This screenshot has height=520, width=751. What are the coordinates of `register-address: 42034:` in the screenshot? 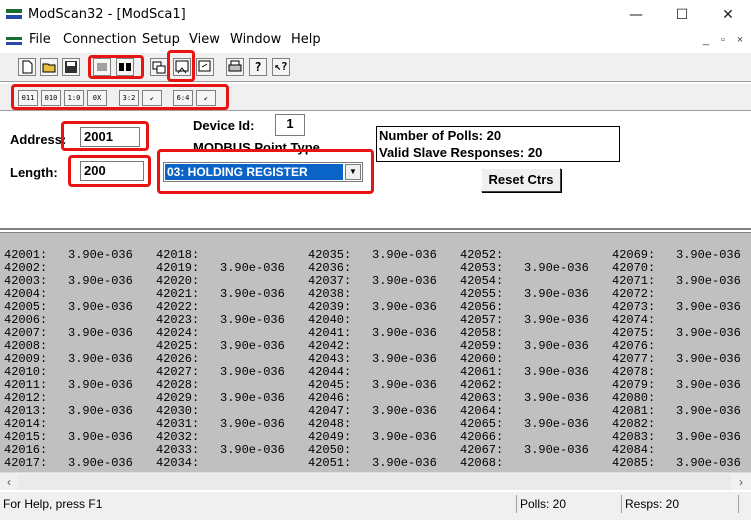 It's located at (178, 463).